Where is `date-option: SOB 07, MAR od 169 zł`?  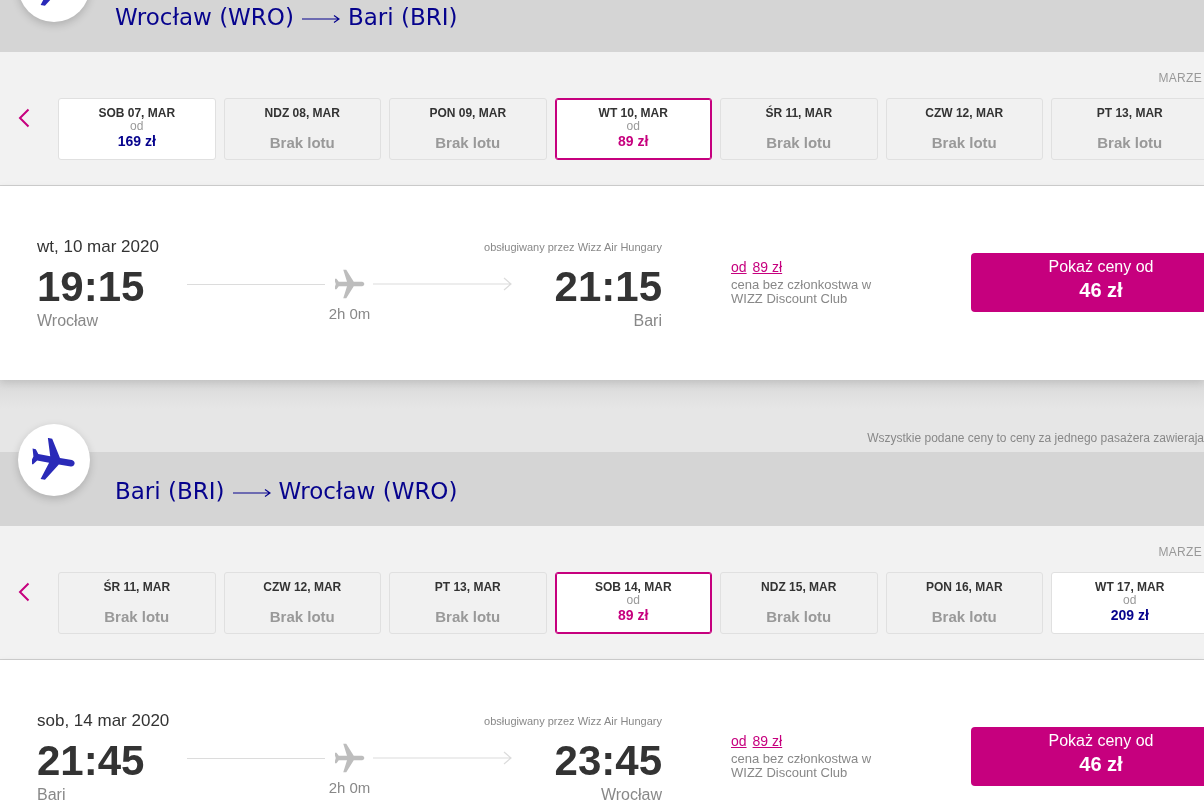
date-option: SOB 07, MAR od 169 zł is located at coordinates (137, 129).